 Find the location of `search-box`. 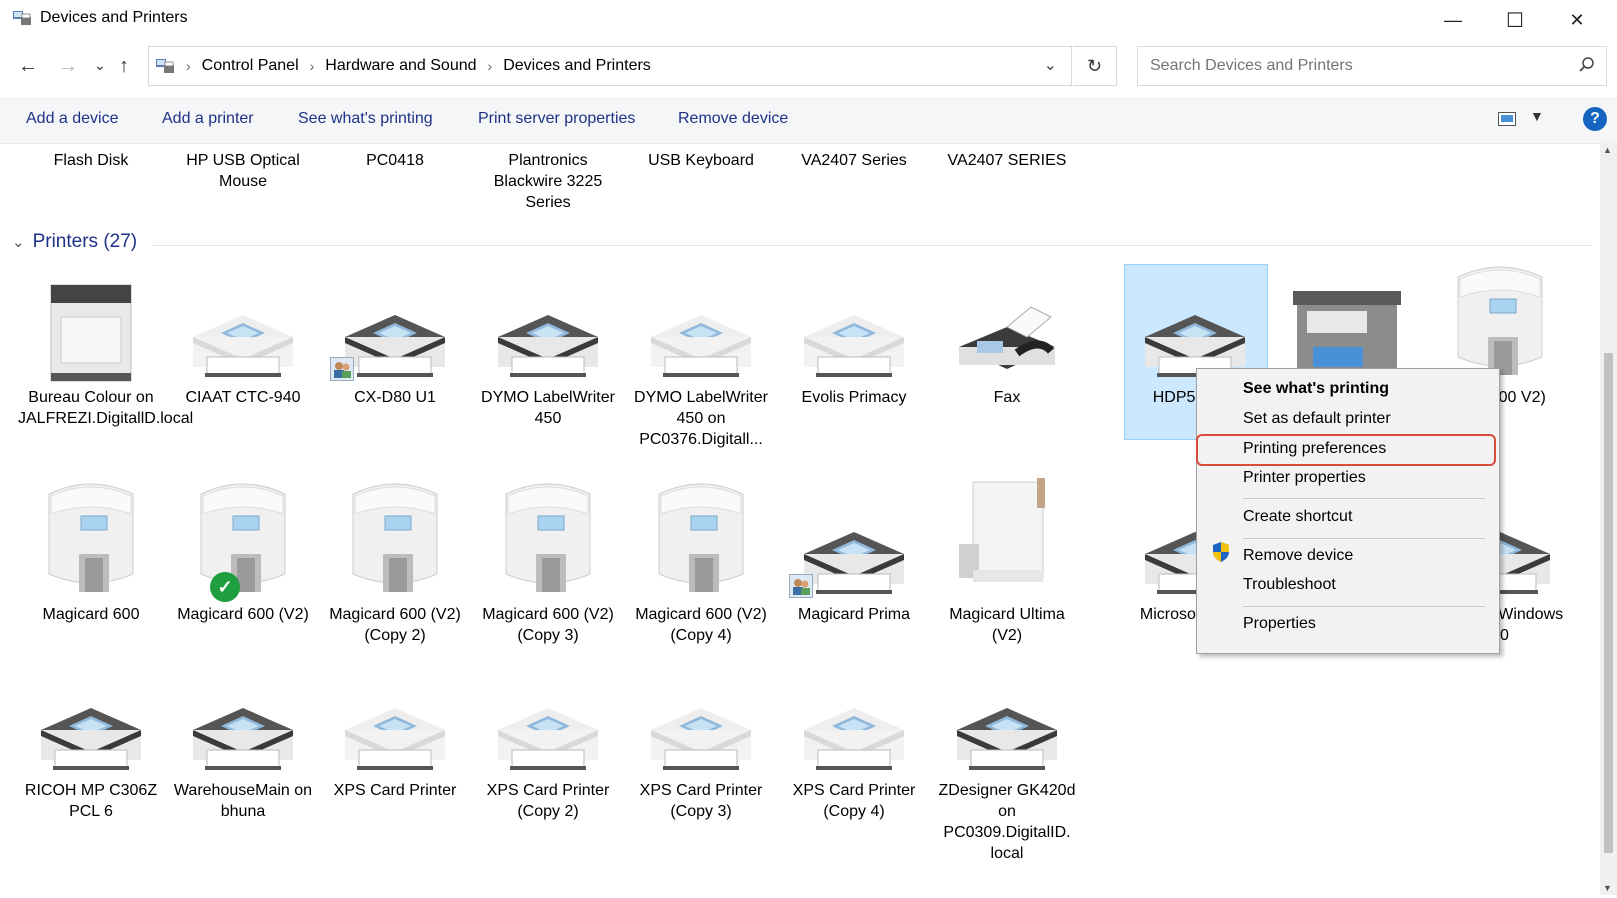

search-box is located at coordinates (1372, 66).